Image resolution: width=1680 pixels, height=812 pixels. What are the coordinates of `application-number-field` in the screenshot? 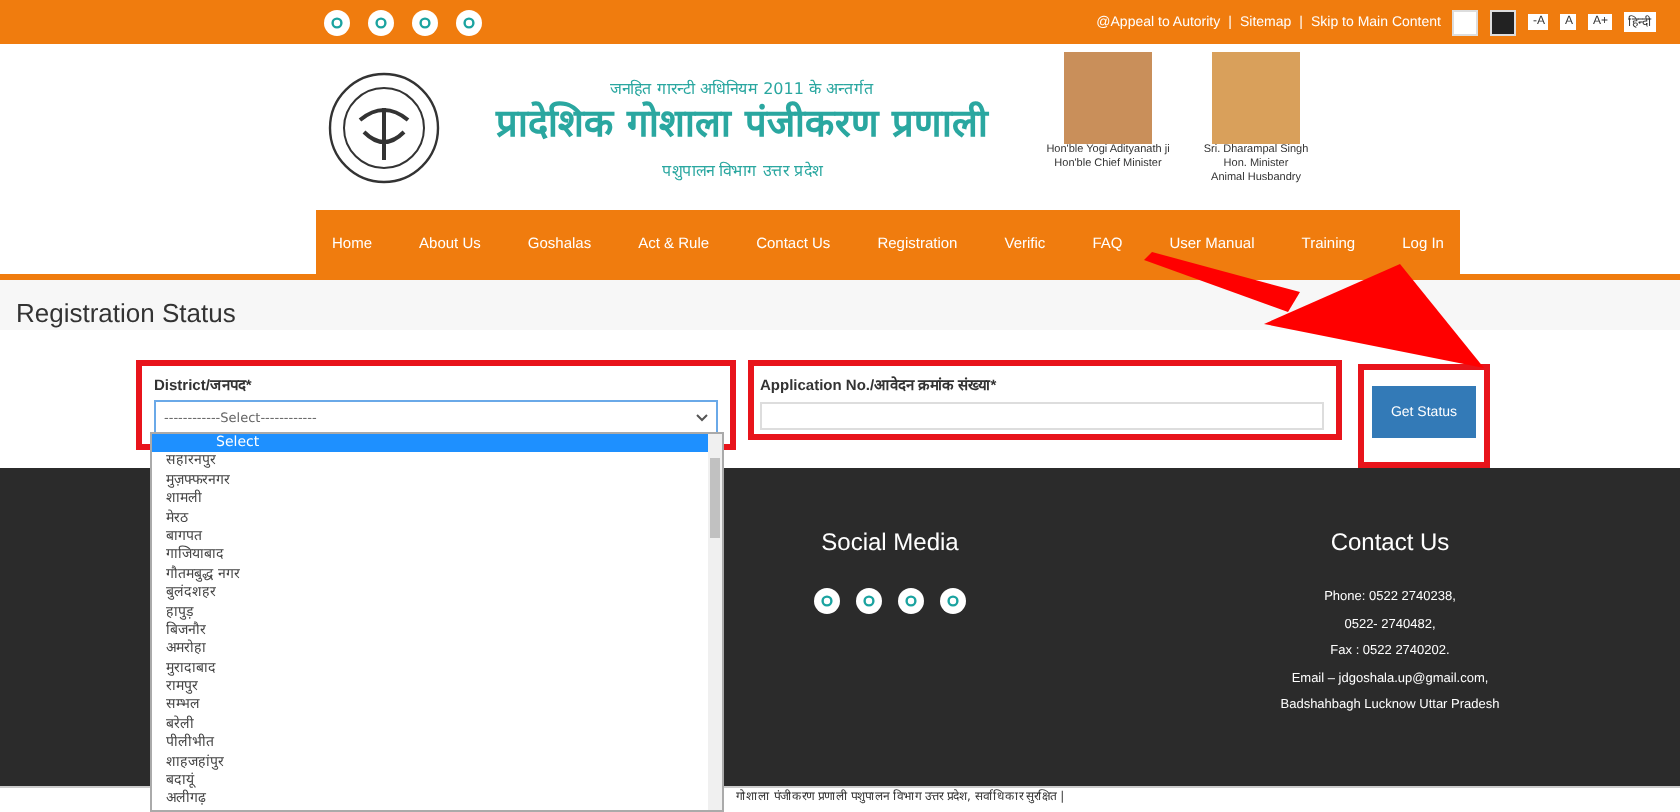 It's located at (1042, 416).